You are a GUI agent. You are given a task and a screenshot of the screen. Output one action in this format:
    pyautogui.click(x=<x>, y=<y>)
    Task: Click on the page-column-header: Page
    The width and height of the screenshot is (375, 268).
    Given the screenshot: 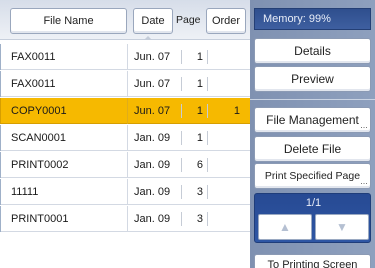 What is the action you would take?
    pyautogui.click(x=188, y=20)
    